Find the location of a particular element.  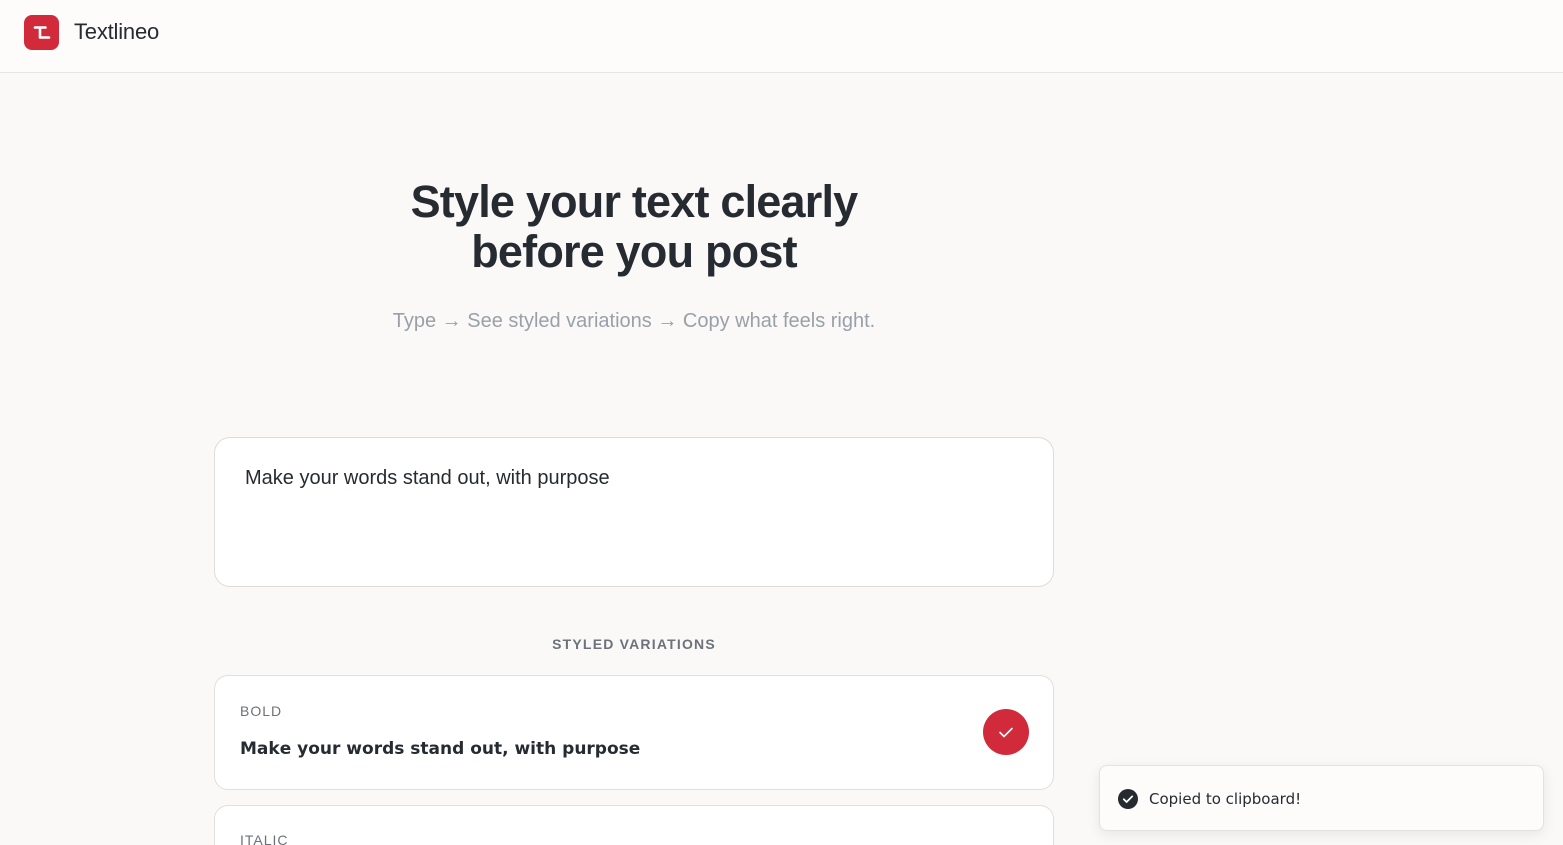

styled-variations-heading: STYLED VARIATIONS is located at coordinates (634, 644).